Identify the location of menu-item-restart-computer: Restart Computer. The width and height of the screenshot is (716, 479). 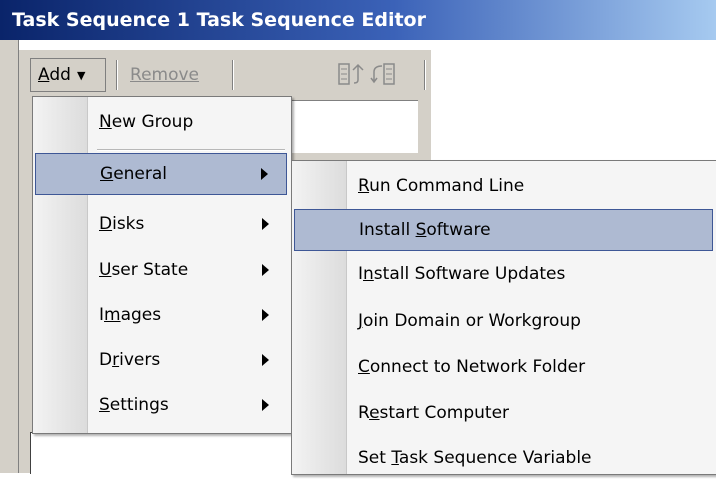
(503, 413).